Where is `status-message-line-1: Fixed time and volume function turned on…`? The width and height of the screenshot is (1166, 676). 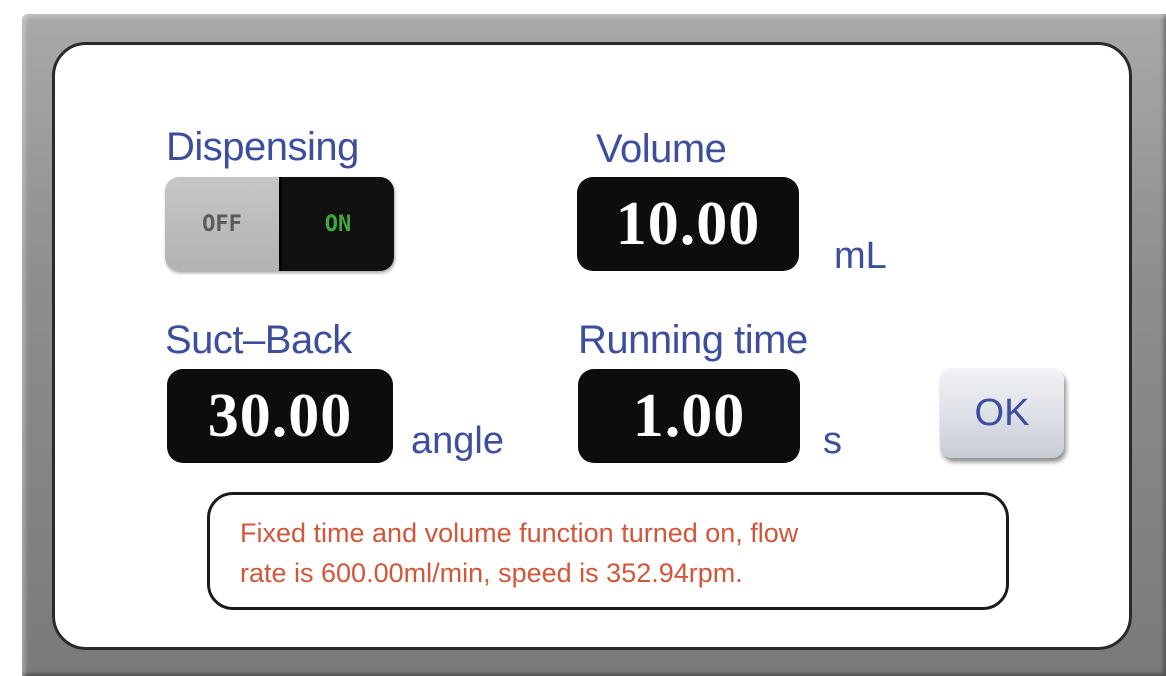 status-message-line-1: Fixed time and volume function turned on… is located at coordinates (519, 533).